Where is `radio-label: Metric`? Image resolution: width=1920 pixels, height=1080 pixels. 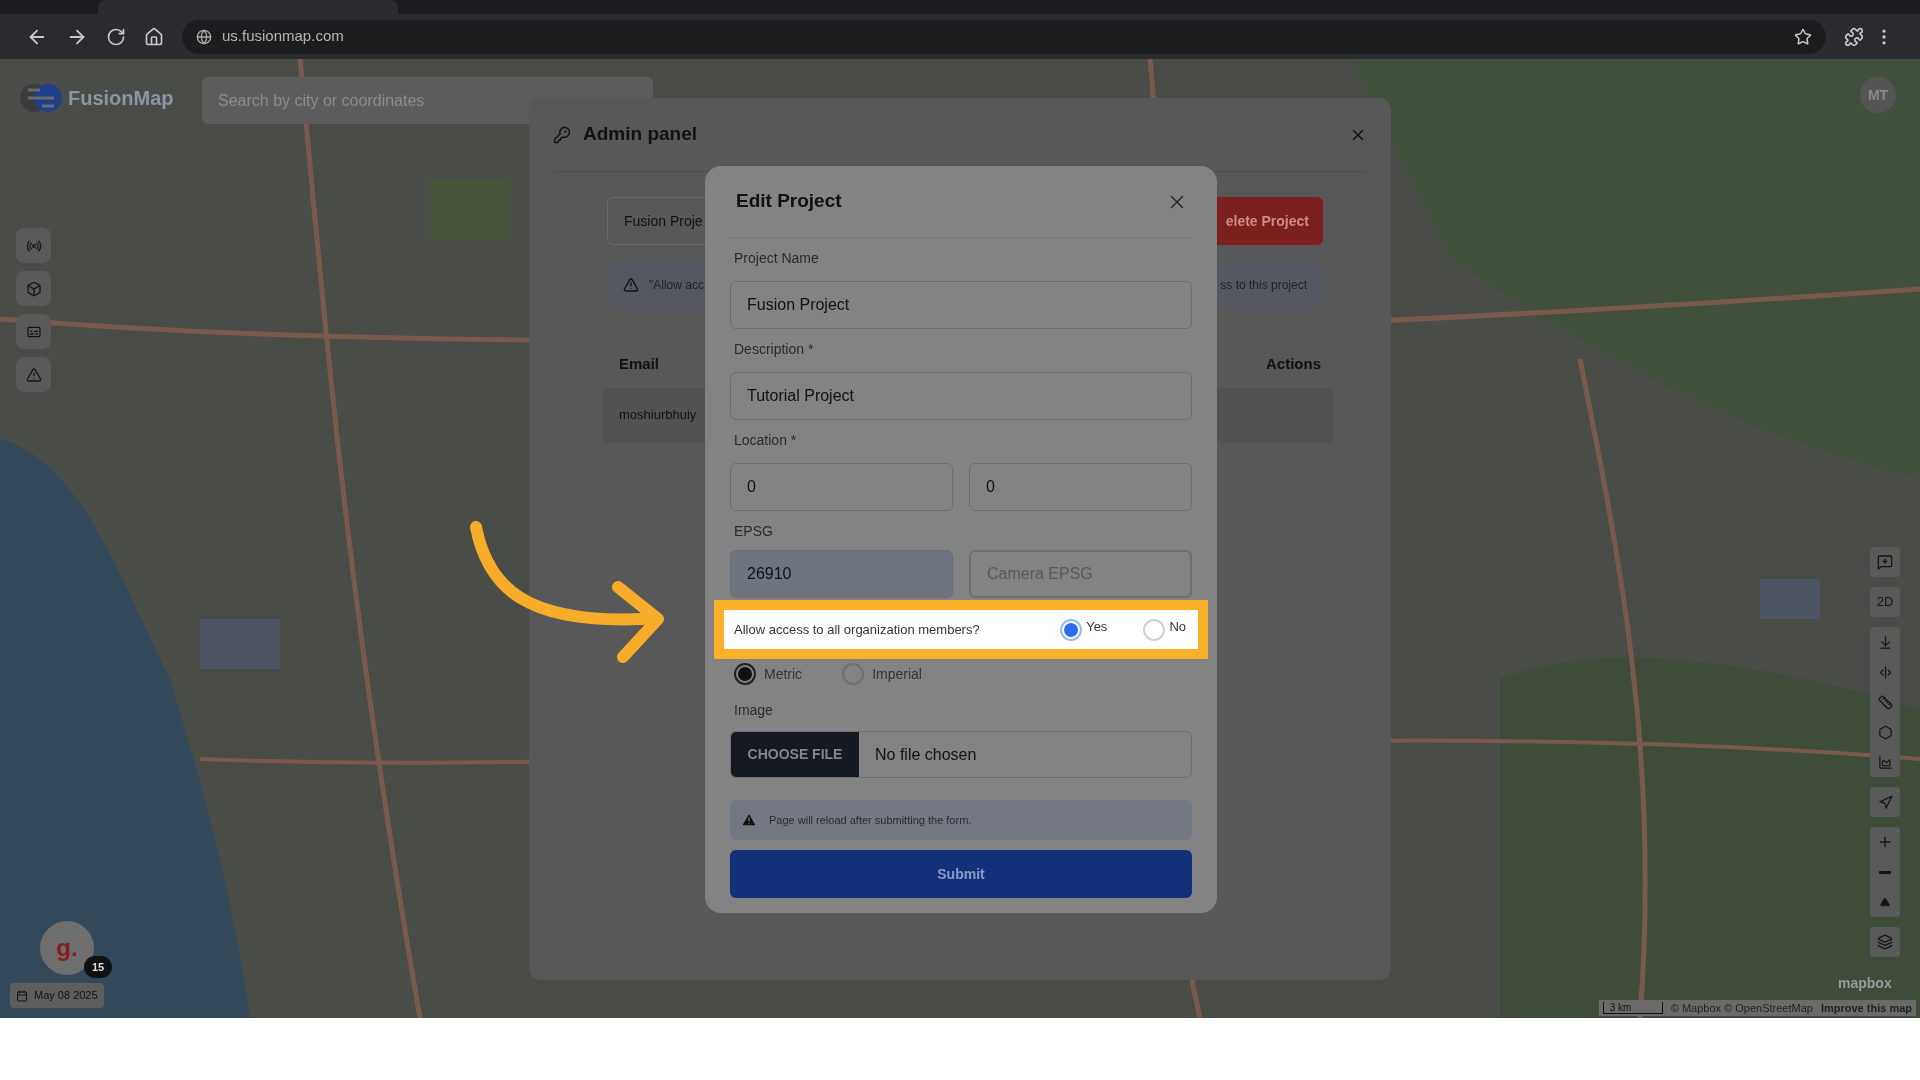 radio-label: Metric is located at coordinates (783, 674).